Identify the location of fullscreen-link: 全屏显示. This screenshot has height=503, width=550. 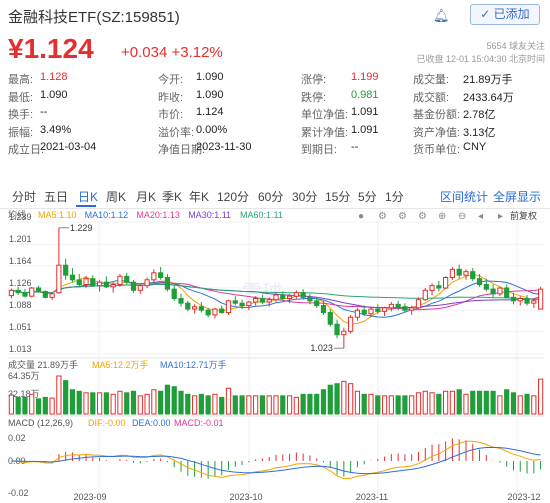
(517, 196).